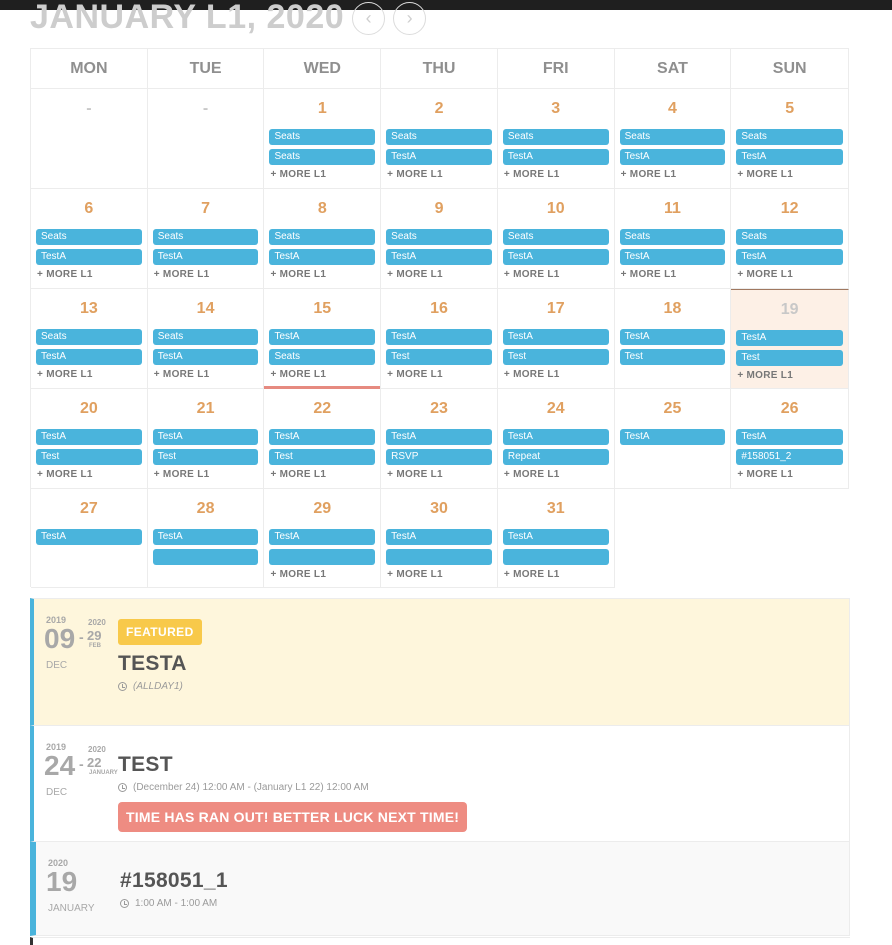  What do you see at coordinates (206, 139) in the screenshot?
I see `day-cell: -` at bounding box center [206, 139].